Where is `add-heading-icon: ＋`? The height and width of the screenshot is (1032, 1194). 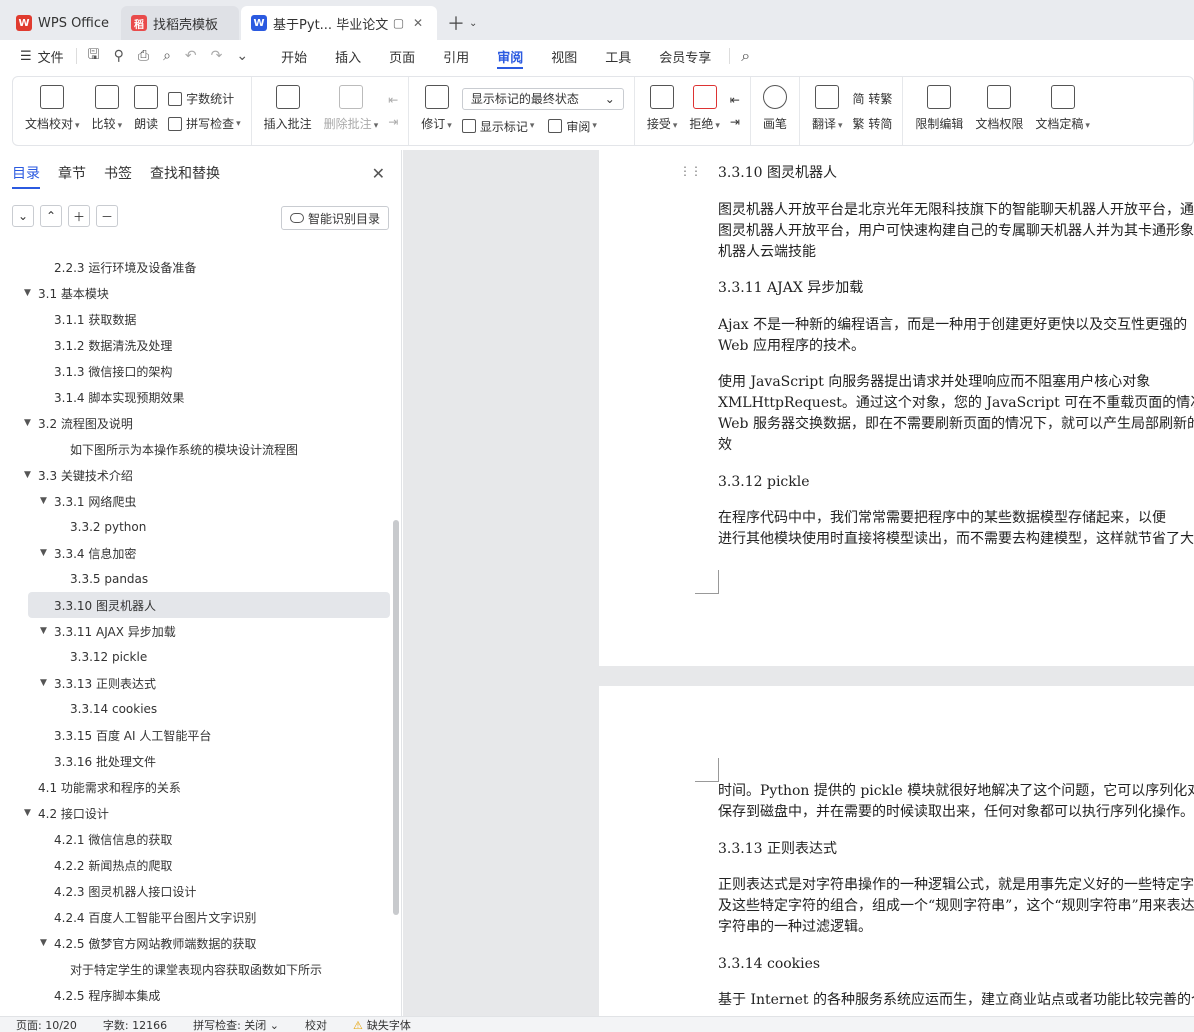
add-heading-icon: ＋ is located at coordinates (79, 216).